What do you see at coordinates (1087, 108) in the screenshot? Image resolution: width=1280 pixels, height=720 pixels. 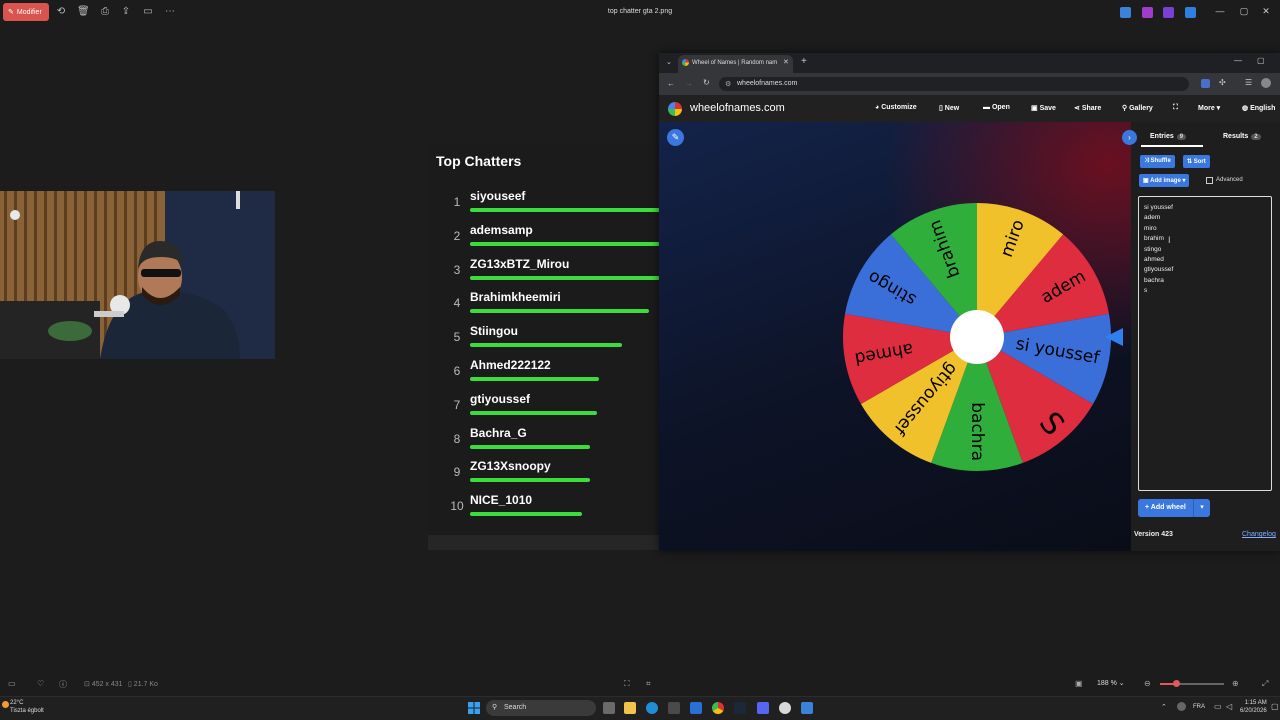 I see `share-button: ⋖ Share` at bounding box center [1087, 108].